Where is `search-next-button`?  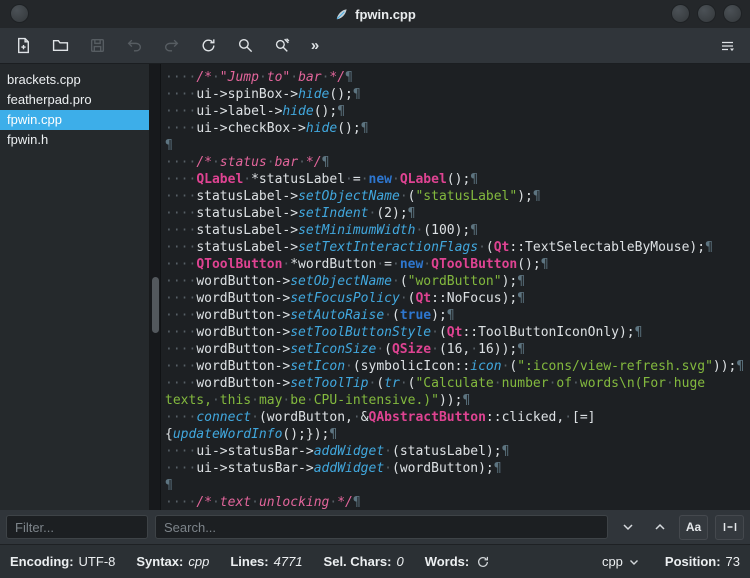
search-next-button is located at coordinates (627, 527).